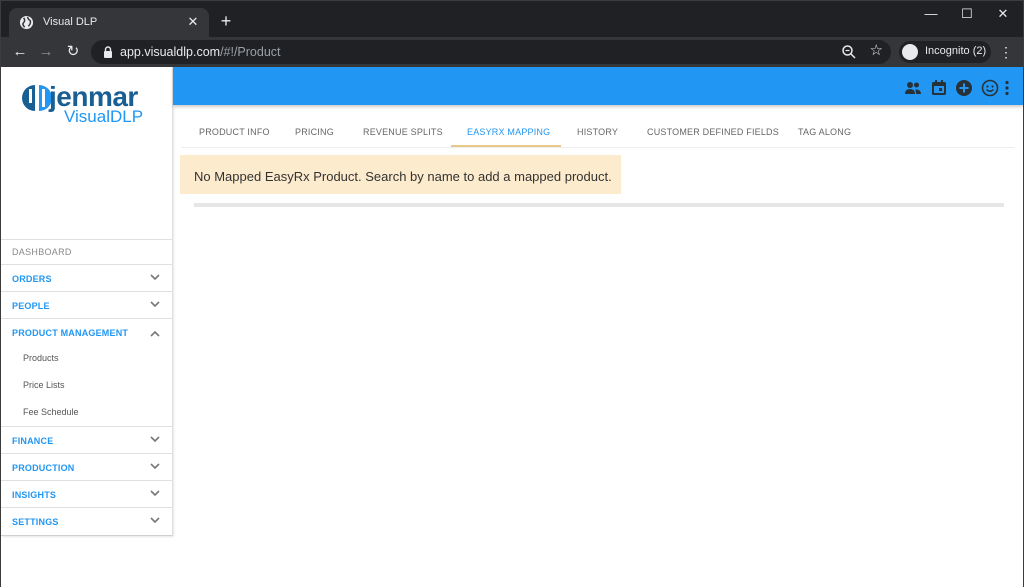 This screenshot has height=587, width=1024. What do you see at coordinates (506, 146) in the screenshot?
I see `active-tab-indicator` at bounding box center [506, 146].